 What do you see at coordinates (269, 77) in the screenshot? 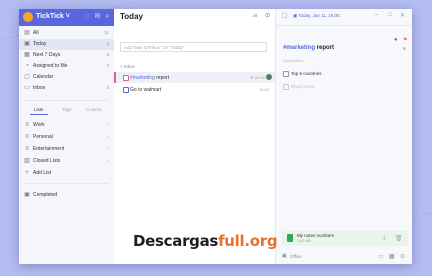
I see `assignee-avatar` at bounding box center [269, 77].